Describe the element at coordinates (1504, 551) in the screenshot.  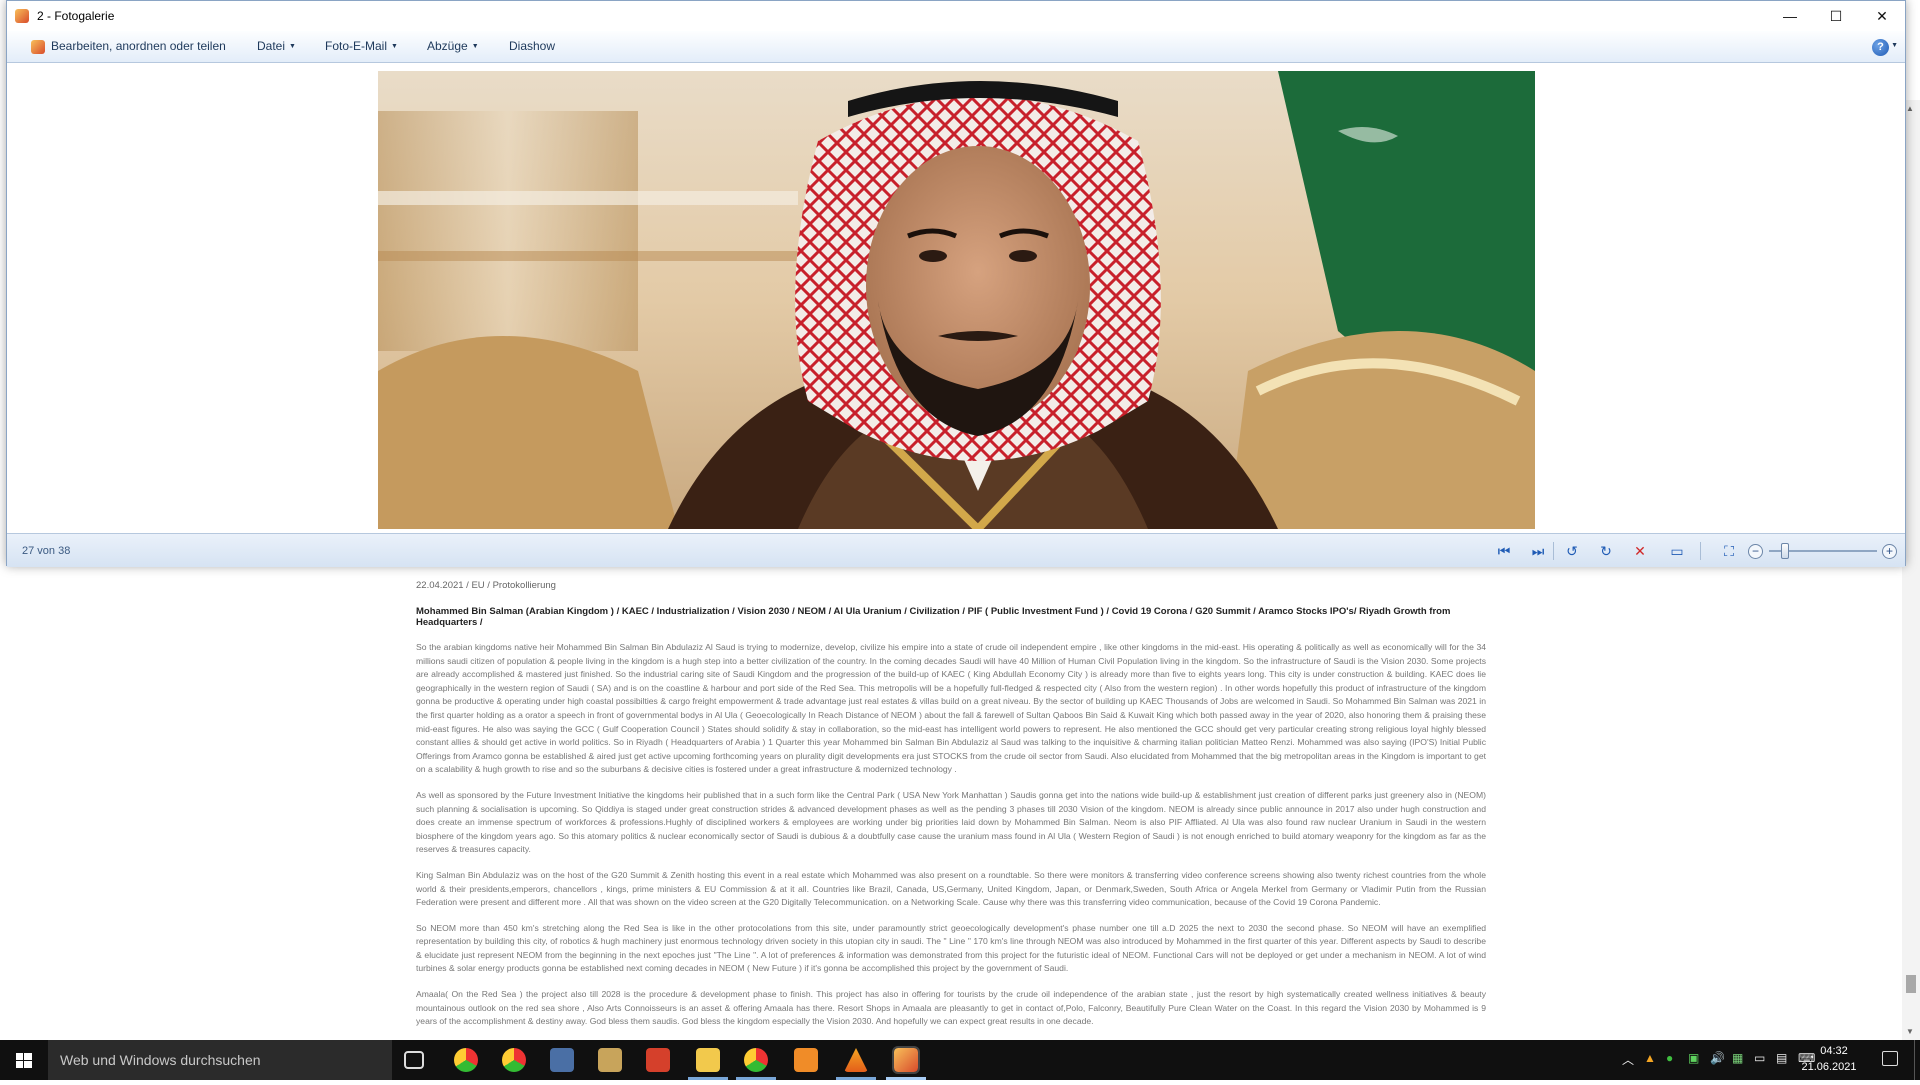
I see `previous-photo-icon: ⏮` at that location.